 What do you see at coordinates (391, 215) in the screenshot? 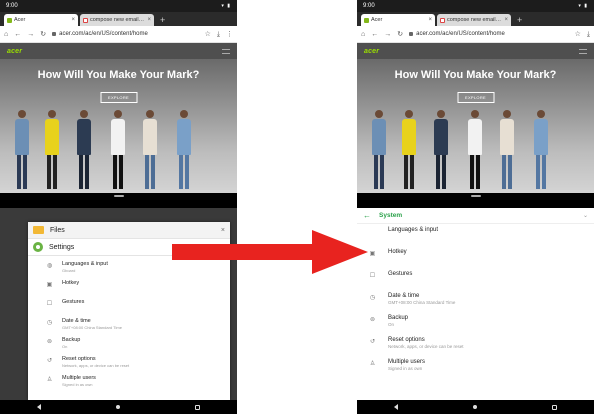
I see `system-title: System` at bounding box center [391, 215].